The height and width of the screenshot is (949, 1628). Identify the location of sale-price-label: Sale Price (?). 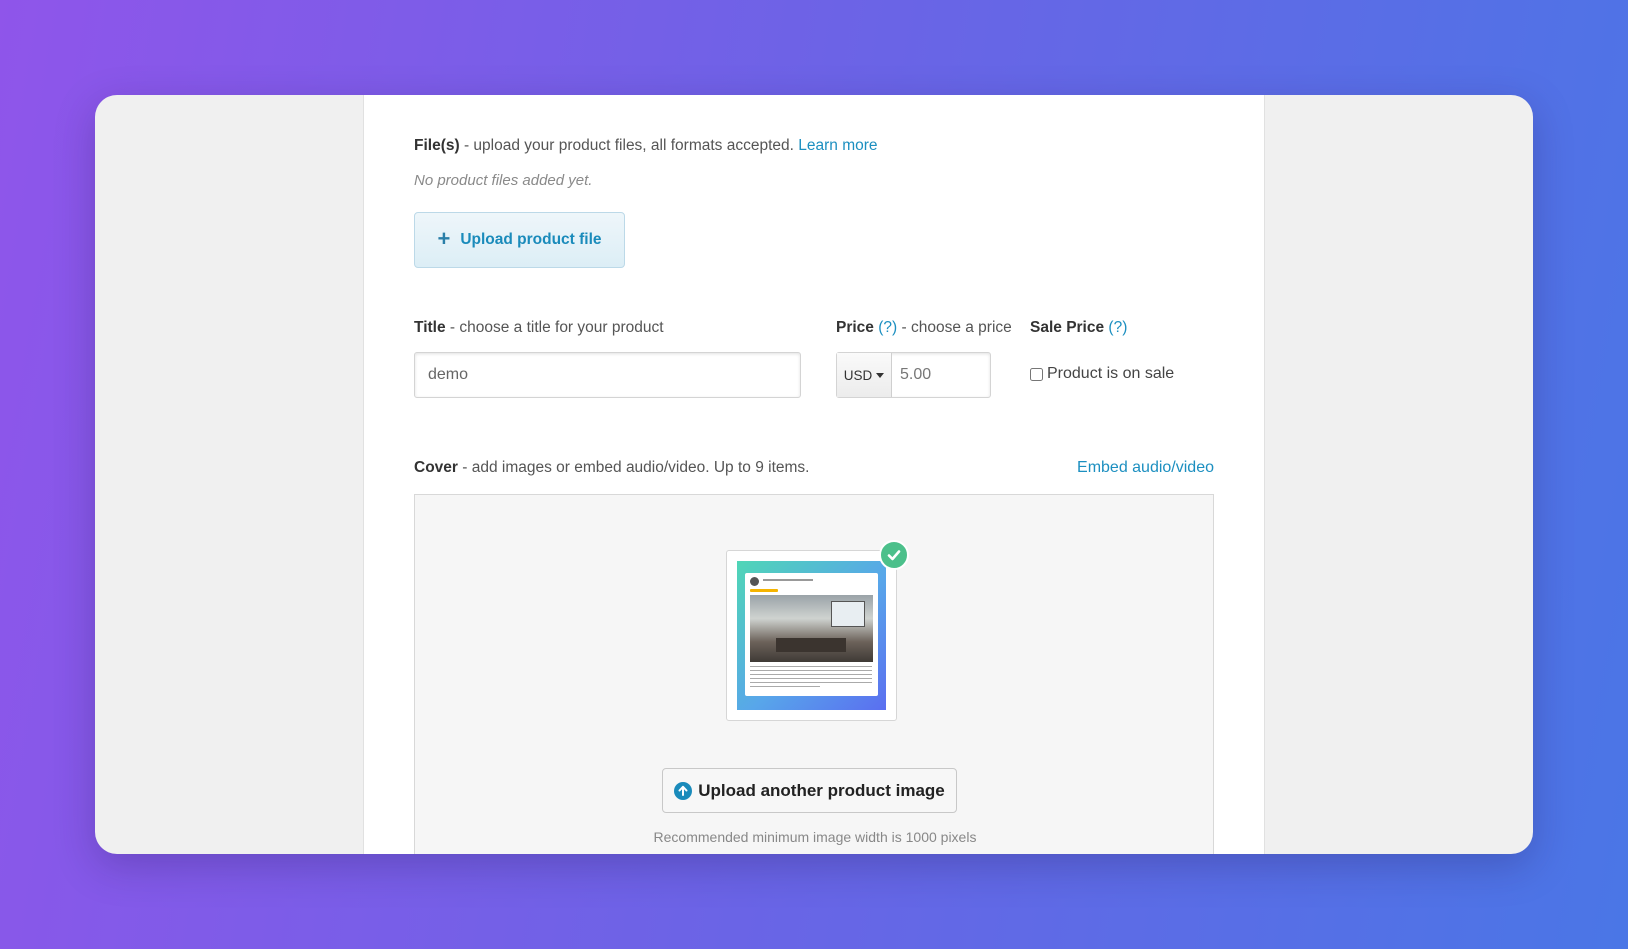
(1078, 328).